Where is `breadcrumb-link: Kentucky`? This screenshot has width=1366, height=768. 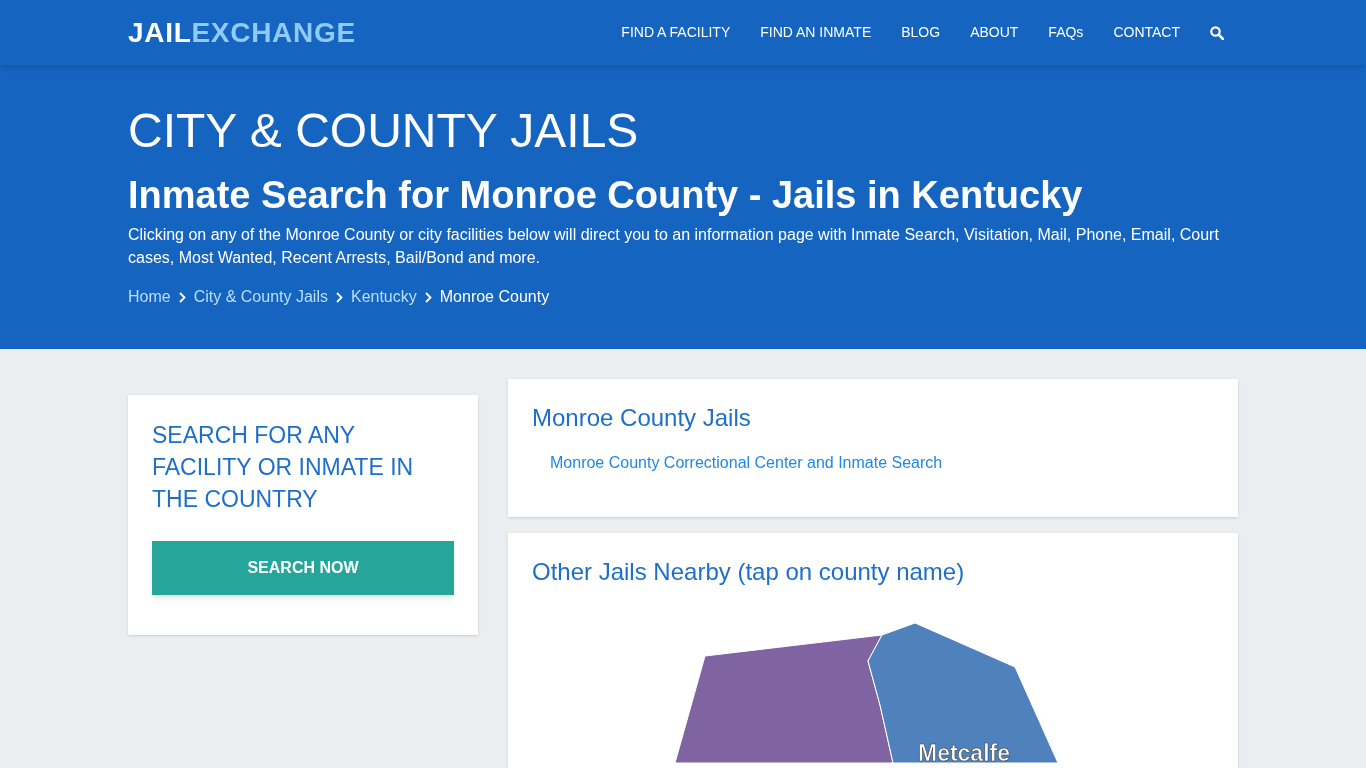
breadcrumb-link: Kentucky is located at coordinates (383, 297).